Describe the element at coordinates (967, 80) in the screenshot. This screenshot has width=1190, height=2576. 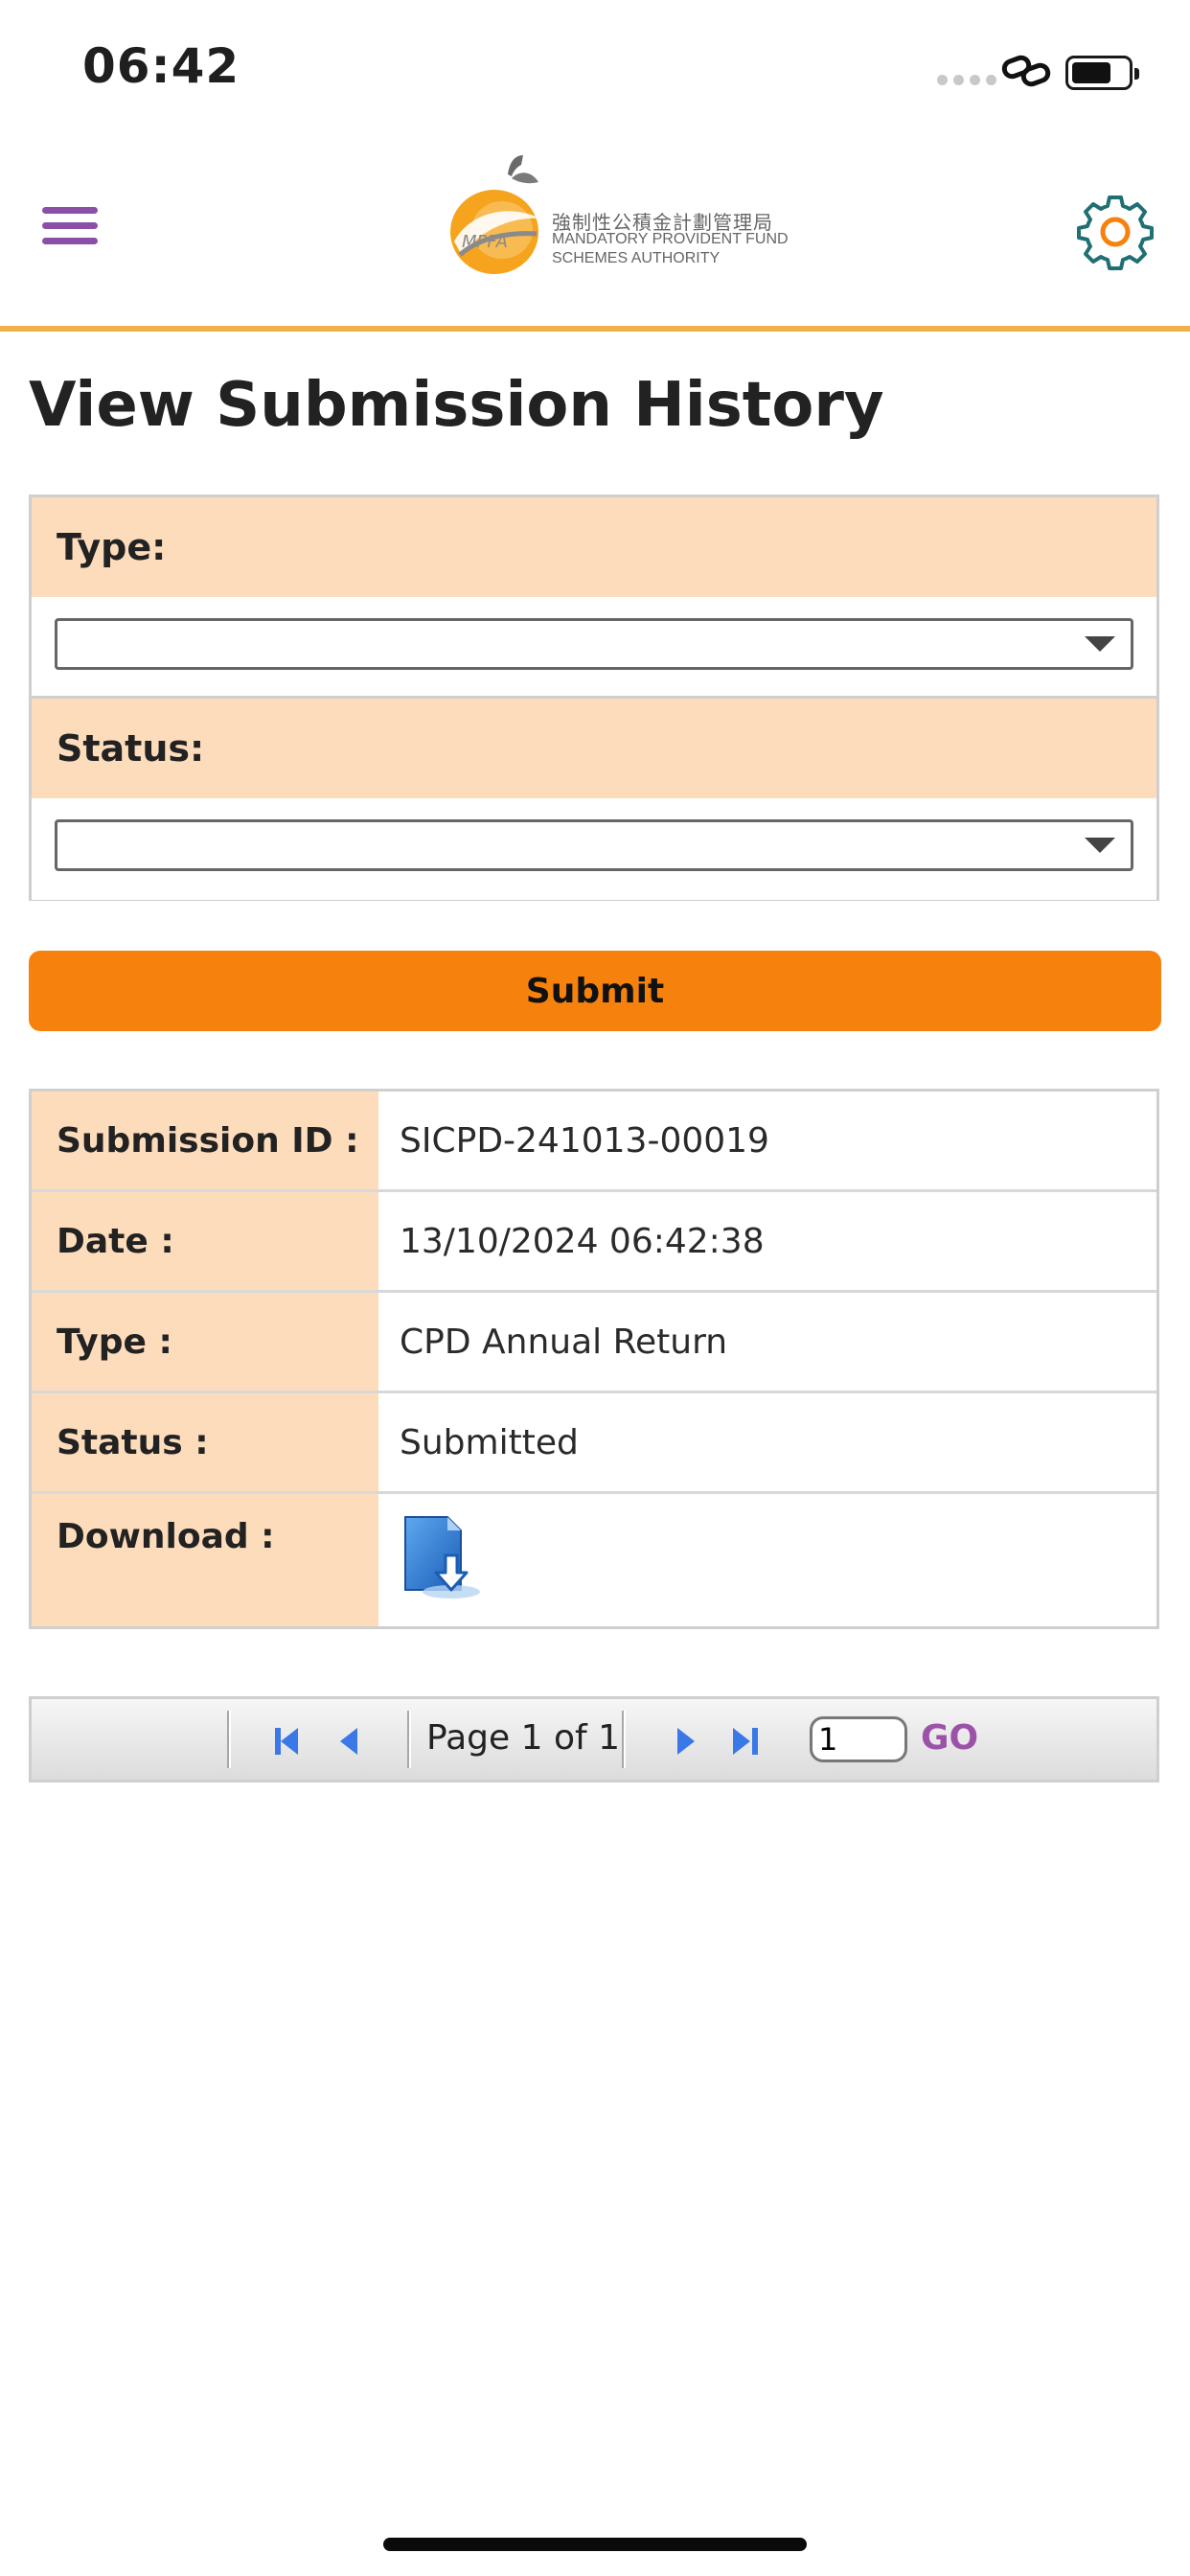
I see `signal-icon` at that location.